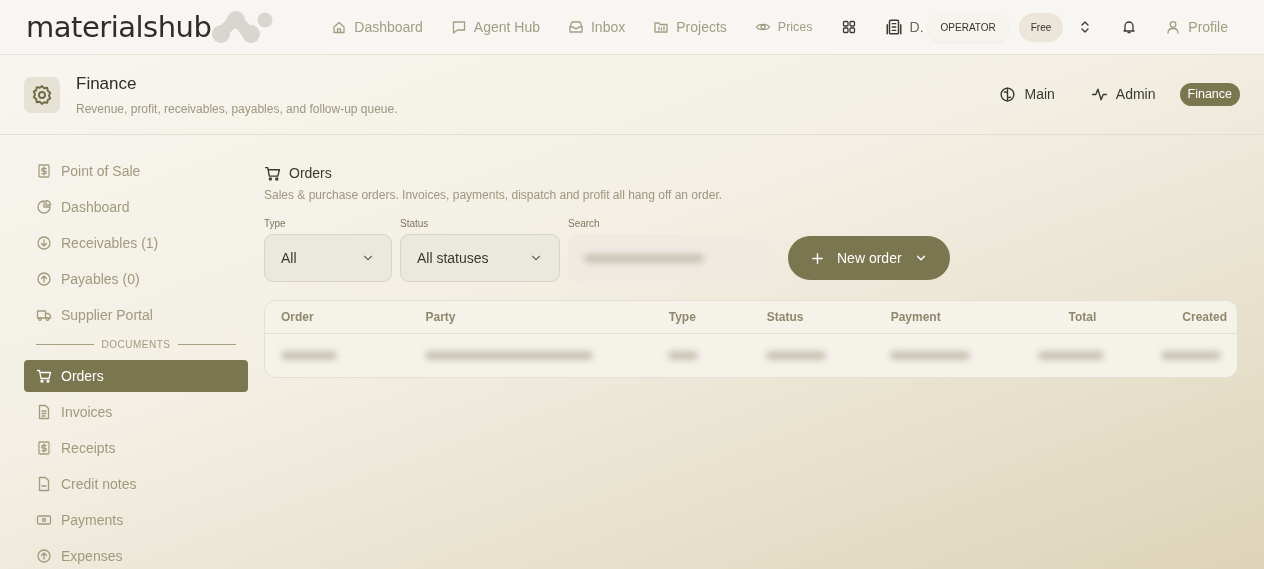 This screenshot has width=1264, height=569. I want to click on workspace-tab: Admin, so click(1123, 94).